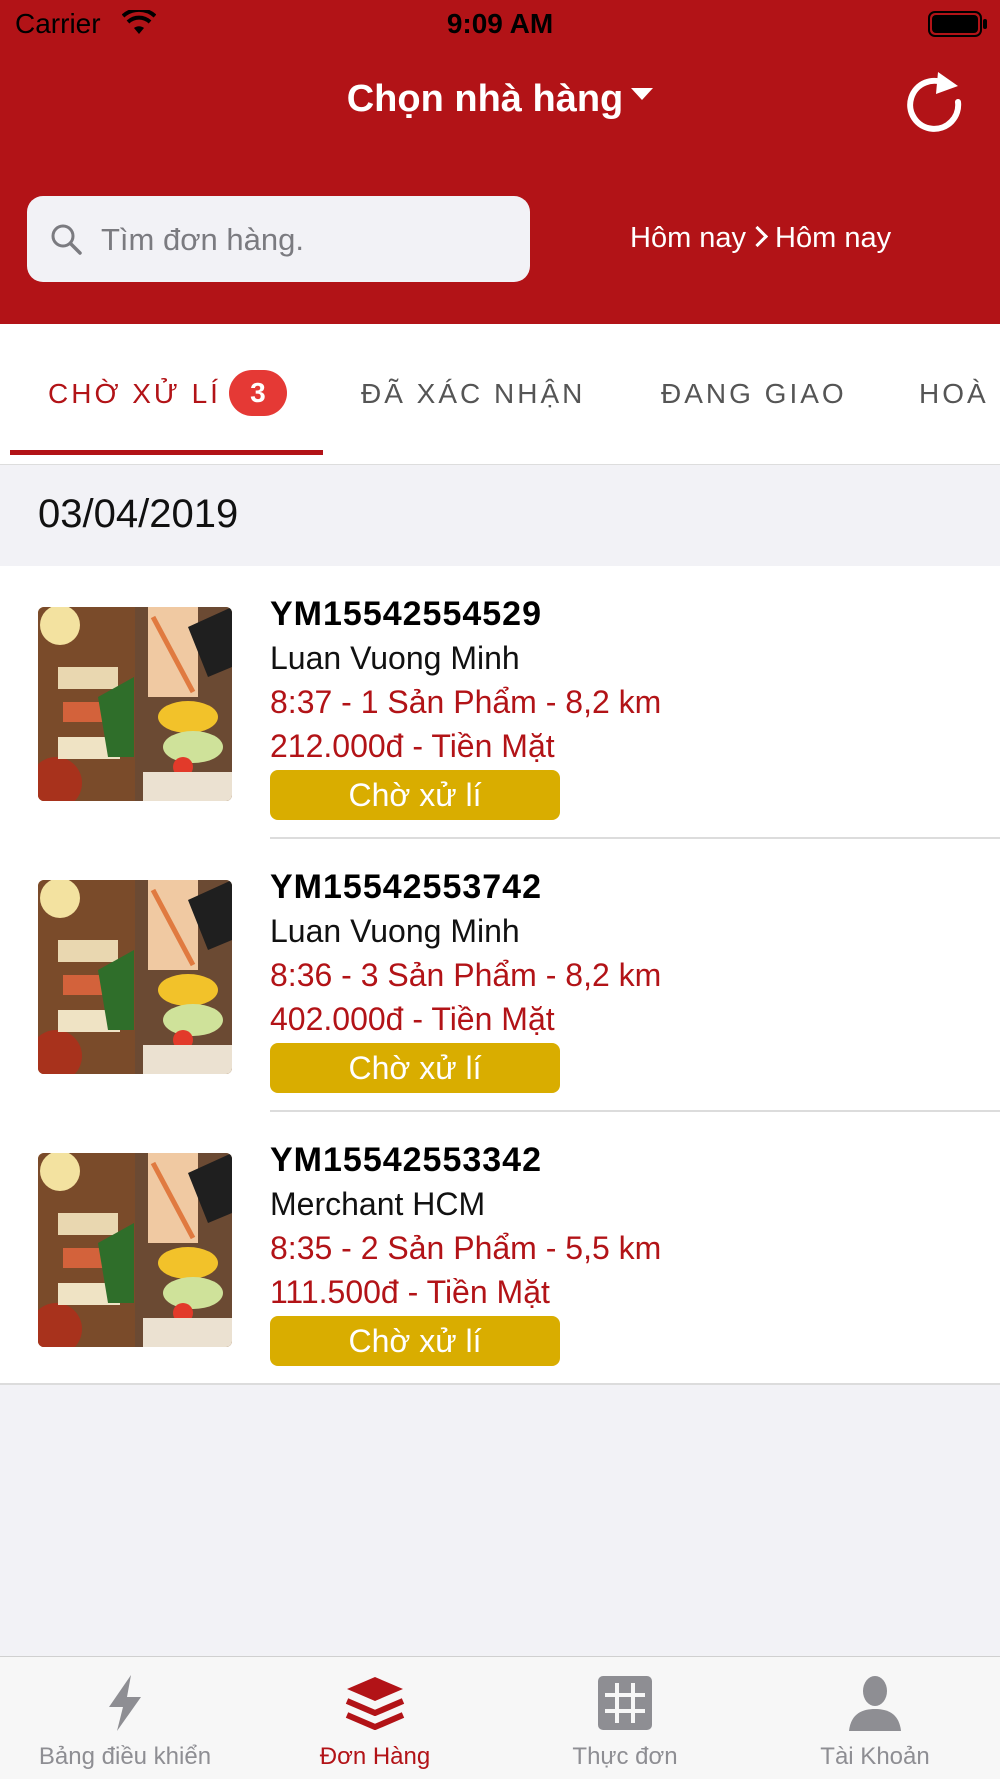  What do you see at coordinates (934, 102) in the screenshot?
I see `refresh-icon` at bounding box center [934, 102].